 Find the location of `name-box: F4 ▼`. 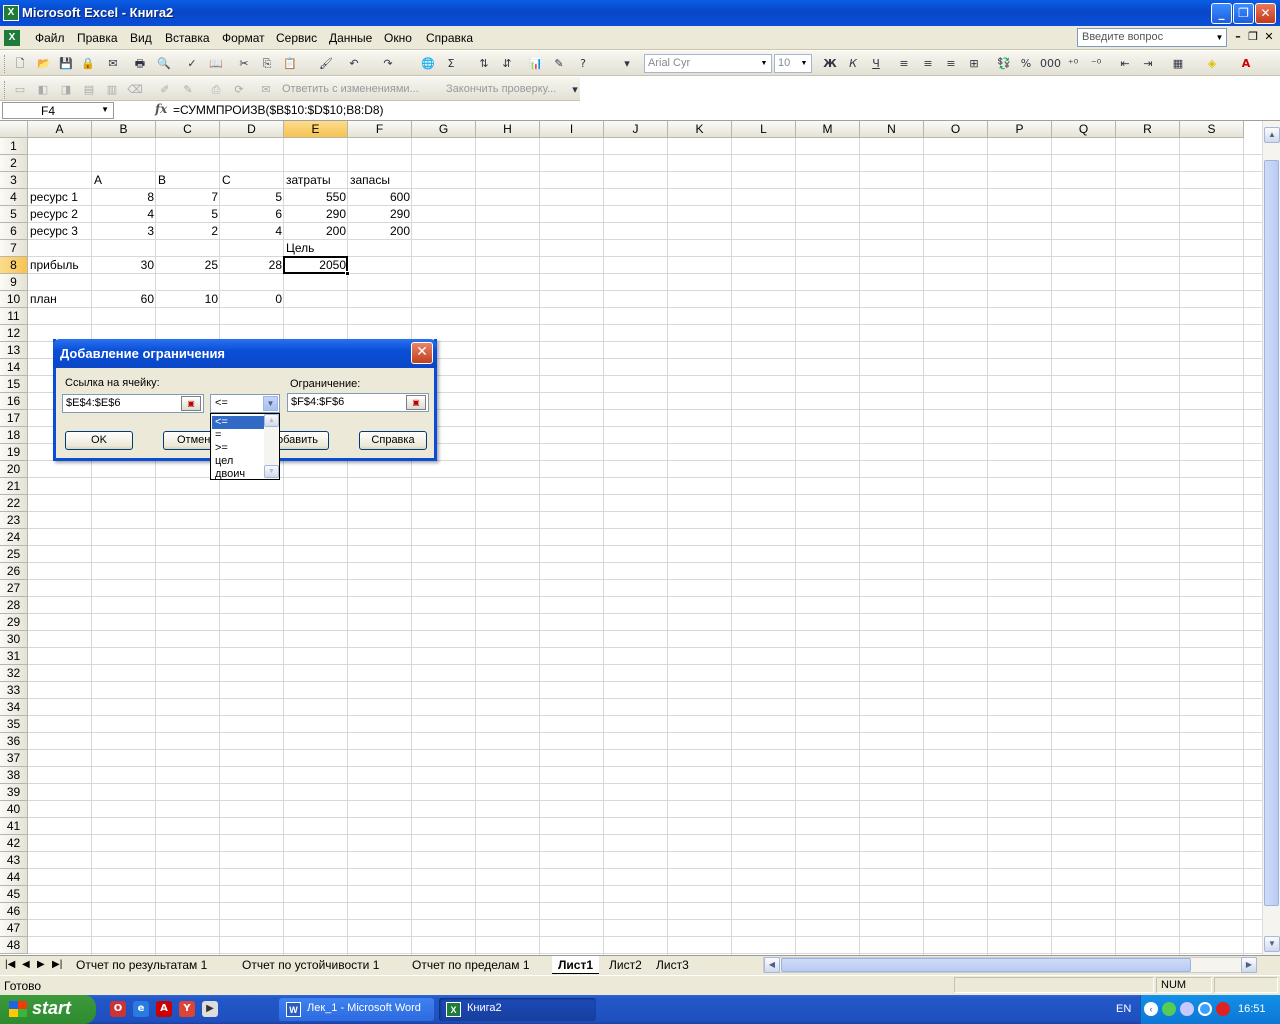

name-box: F4 ▼ is located at coordinates (58, 110).